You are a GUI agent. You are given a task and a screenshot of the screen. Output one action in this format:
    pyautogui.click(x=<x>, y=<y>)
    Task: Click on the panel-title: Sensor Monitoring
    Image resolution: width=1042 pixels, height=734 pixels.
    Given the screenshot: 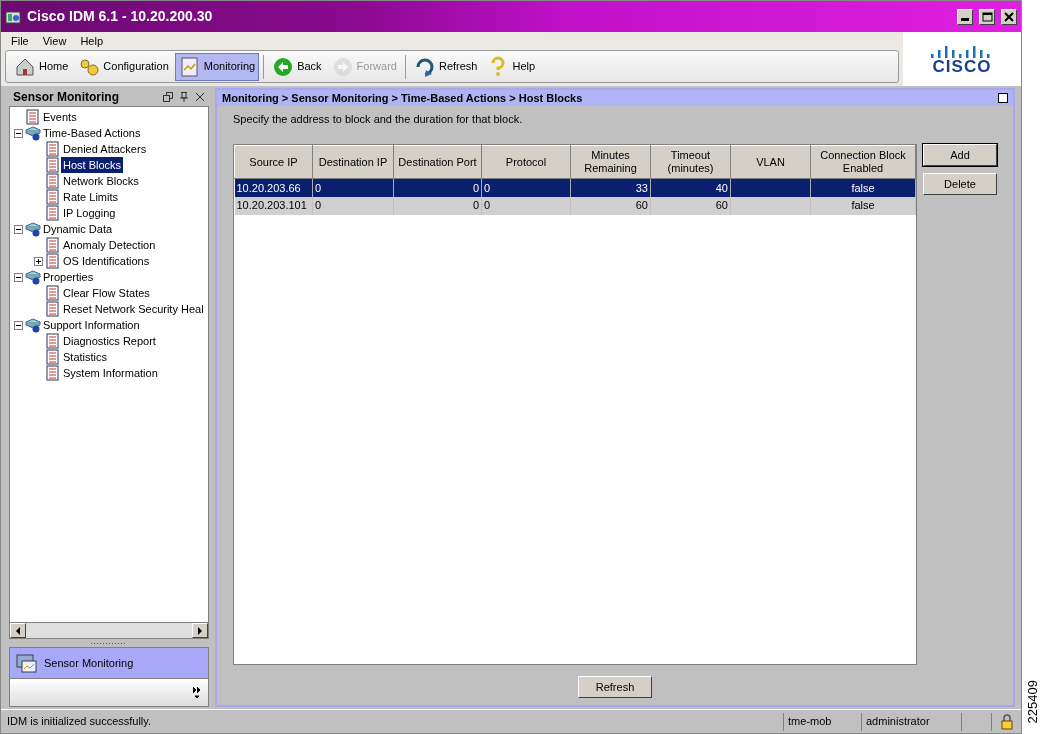 What is the action you would take?
    pyautogui.click(x=66, y=97)
    